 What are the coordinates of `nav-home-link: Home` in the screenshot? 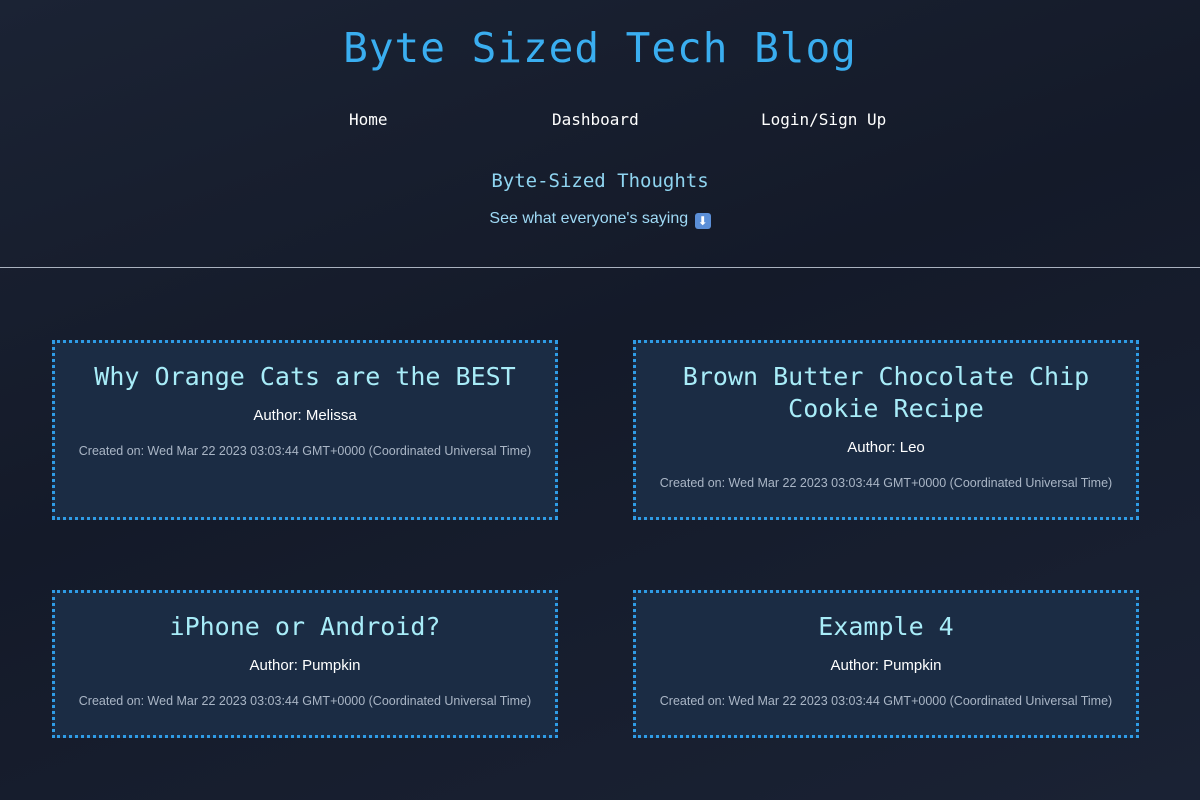 It's located at (368, 119).